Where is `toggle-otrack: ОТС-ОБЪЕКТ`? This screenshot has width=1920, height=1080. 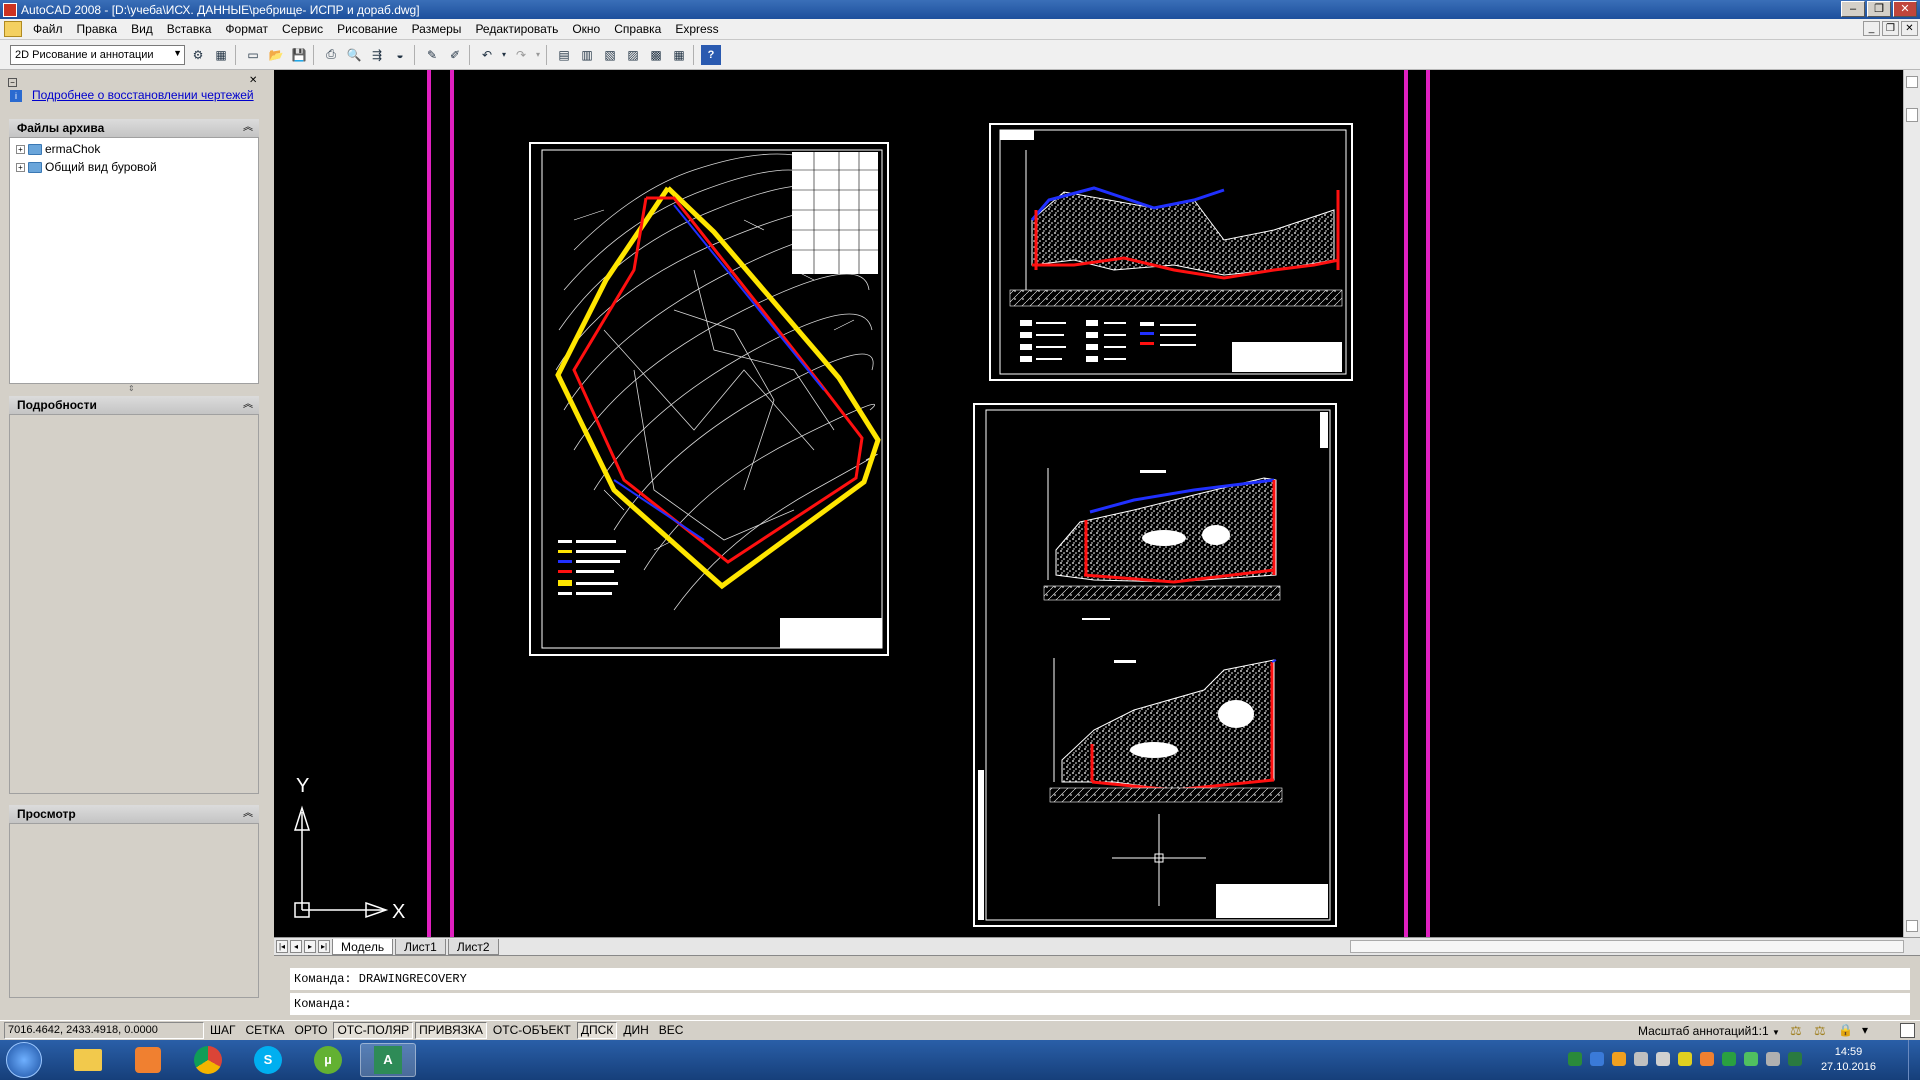
toggle-otrack: ОТС-ОБЪЕКТ is located at coordinates (532, 1030).